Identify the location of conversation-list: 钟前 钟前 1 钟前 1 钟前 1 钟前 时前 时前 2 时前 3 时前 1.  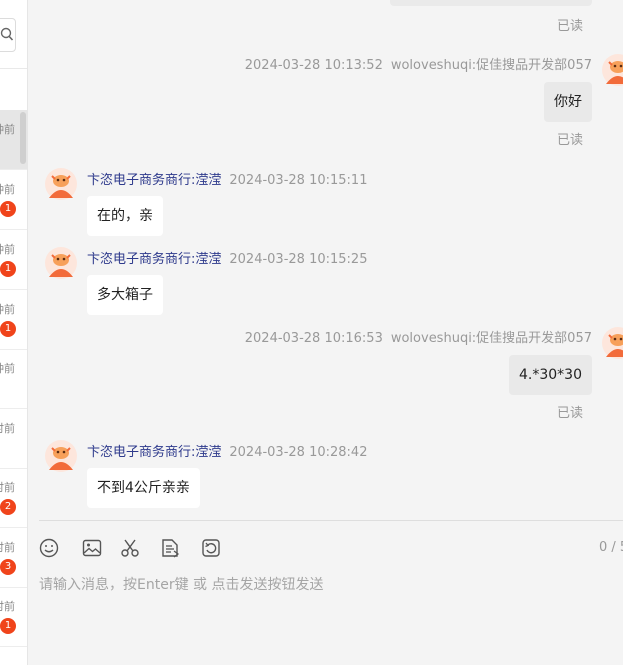
(14, 332).